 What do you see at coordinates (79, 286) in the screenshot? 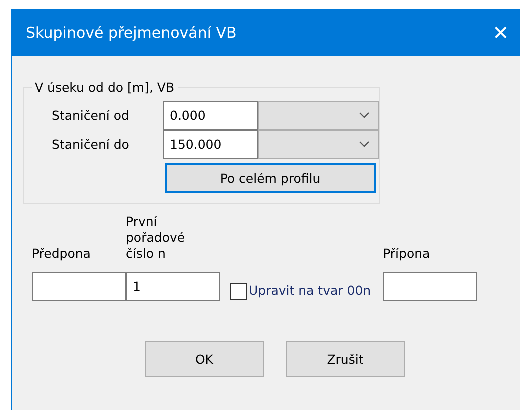
I see `prefix-input` at bounding box center [79, 286].